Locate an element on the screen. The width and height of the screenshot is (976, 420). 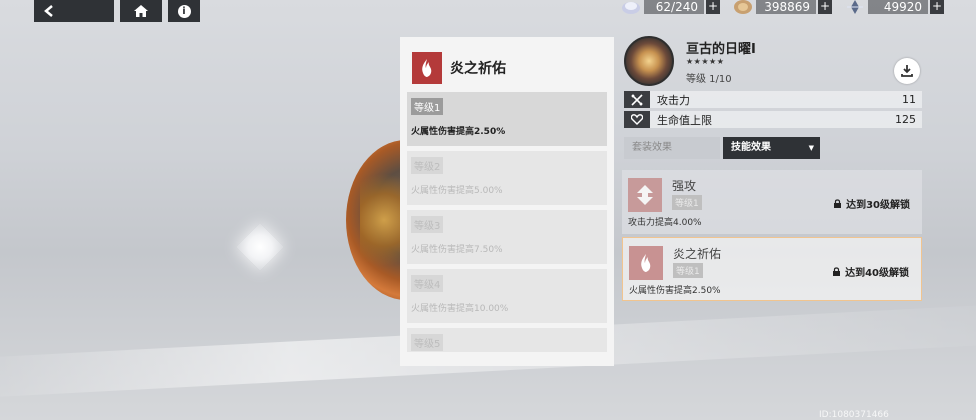
top-nav: i is located at coordinates (117, 11).